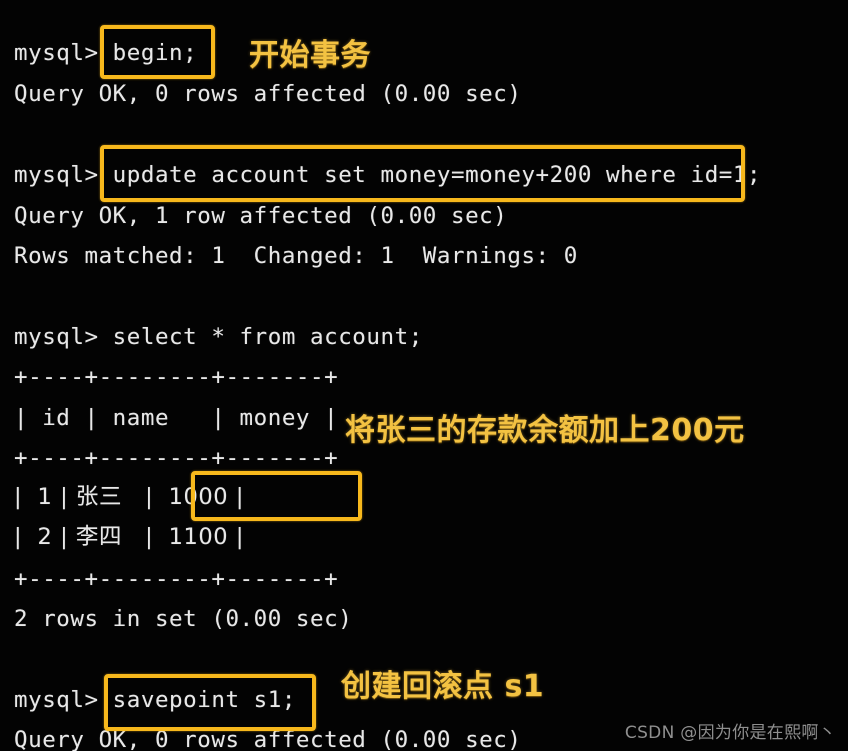 This screenshot has height=751, width=848. What do you see at coordinates (157, 52) in the screenshot?
I see `begin-statement-box` at bounding box center [157, 52].